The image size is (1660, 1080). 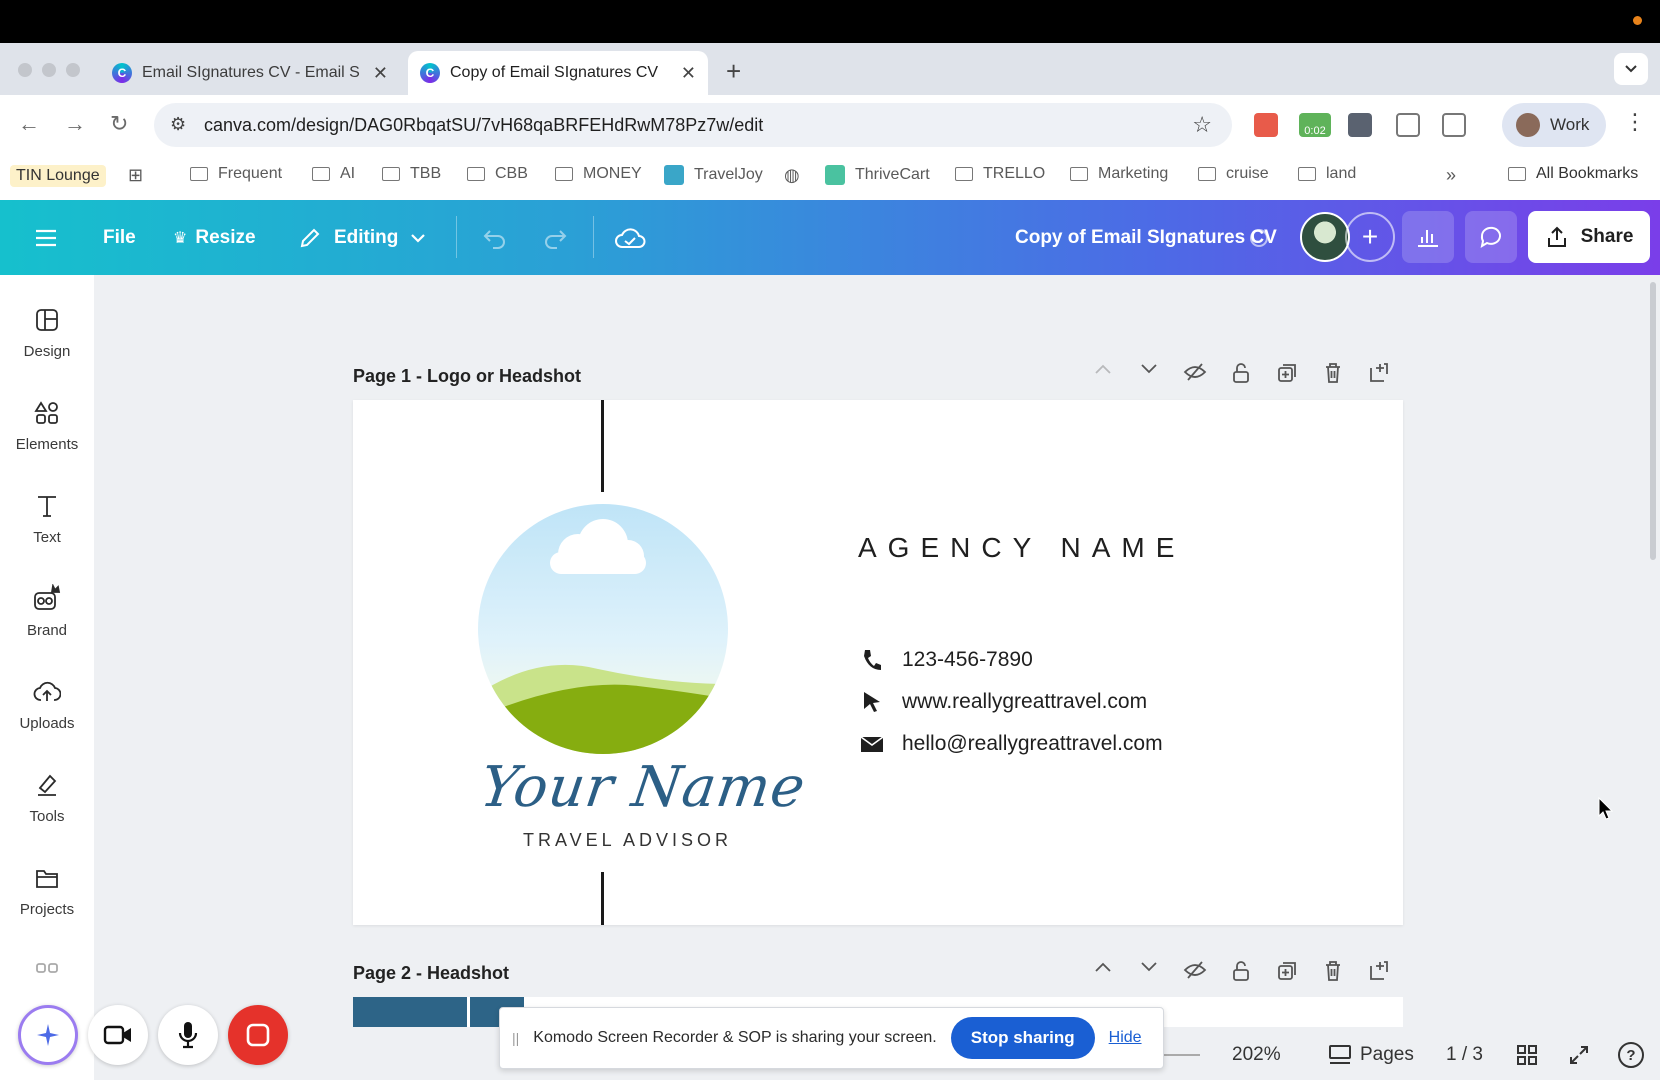 I want to click on extension-feather-icon, so click(x=1408, y=125).